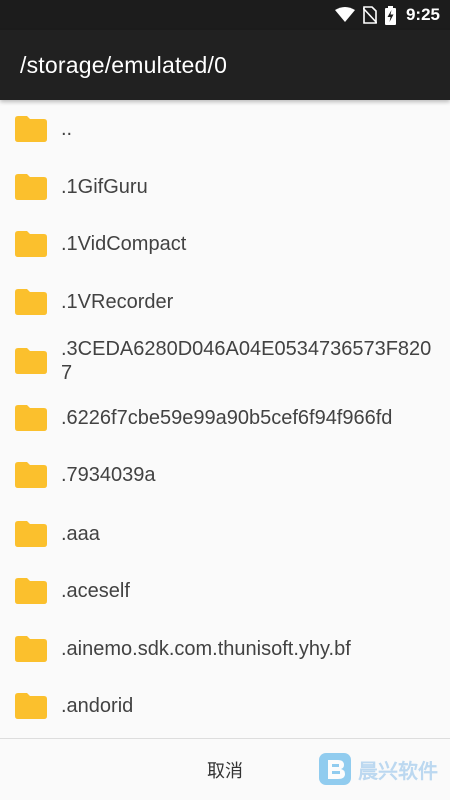  Describe the element at coordinates (225, 186) in the screenshot. I see `list-item: .1GifGuru` at that location.